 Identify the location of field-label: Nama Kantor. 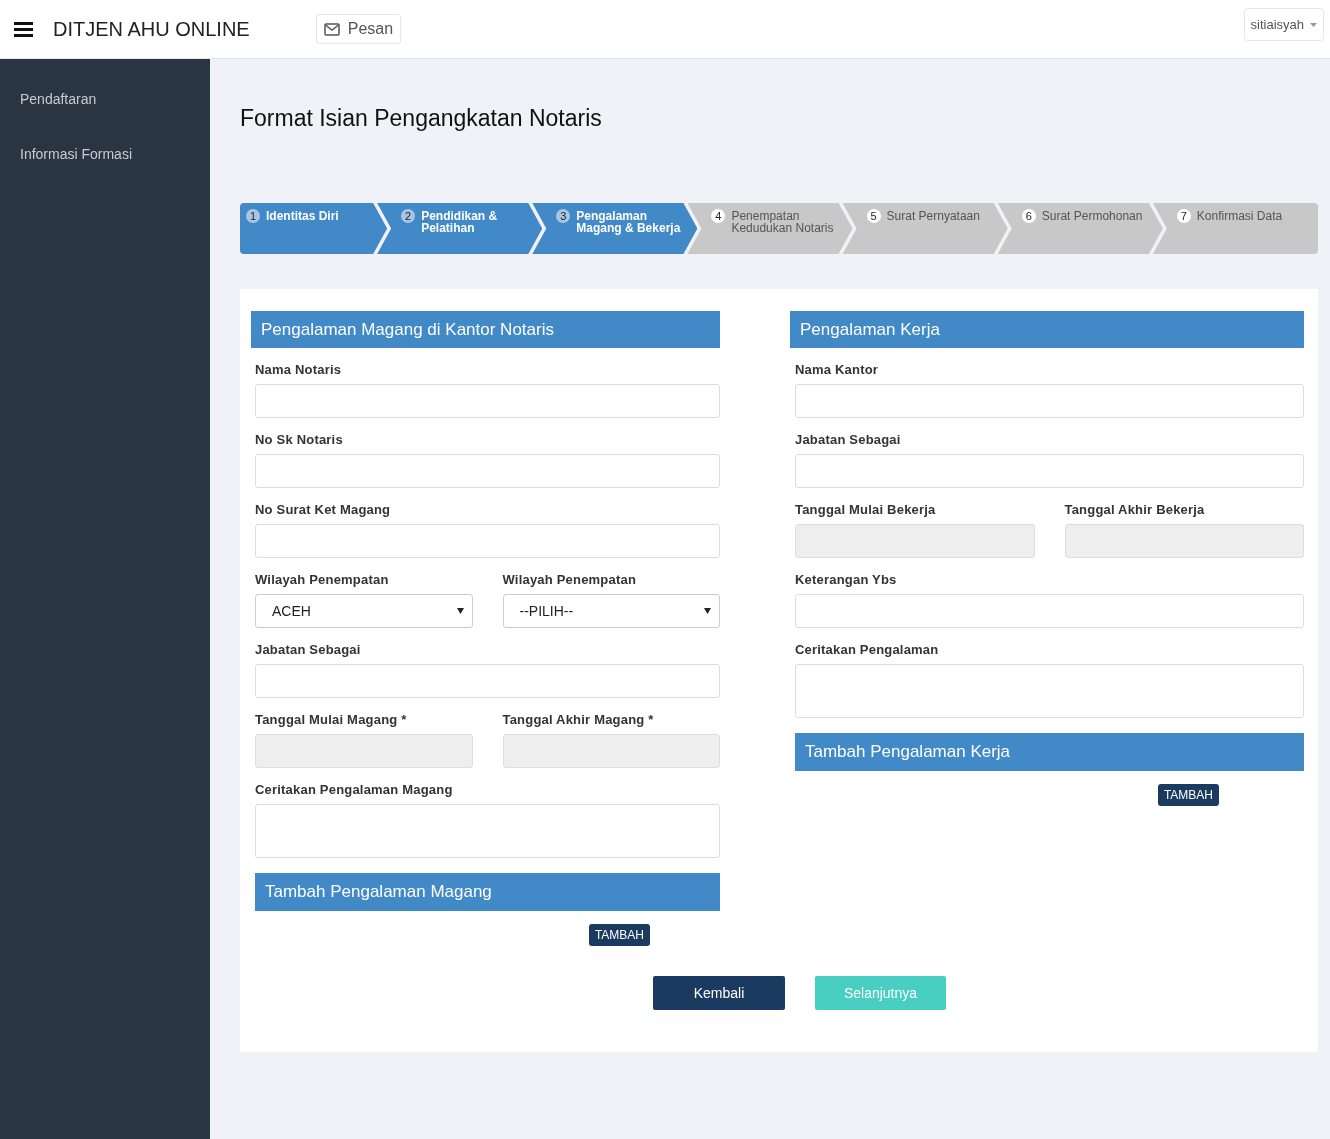
(837, 369).